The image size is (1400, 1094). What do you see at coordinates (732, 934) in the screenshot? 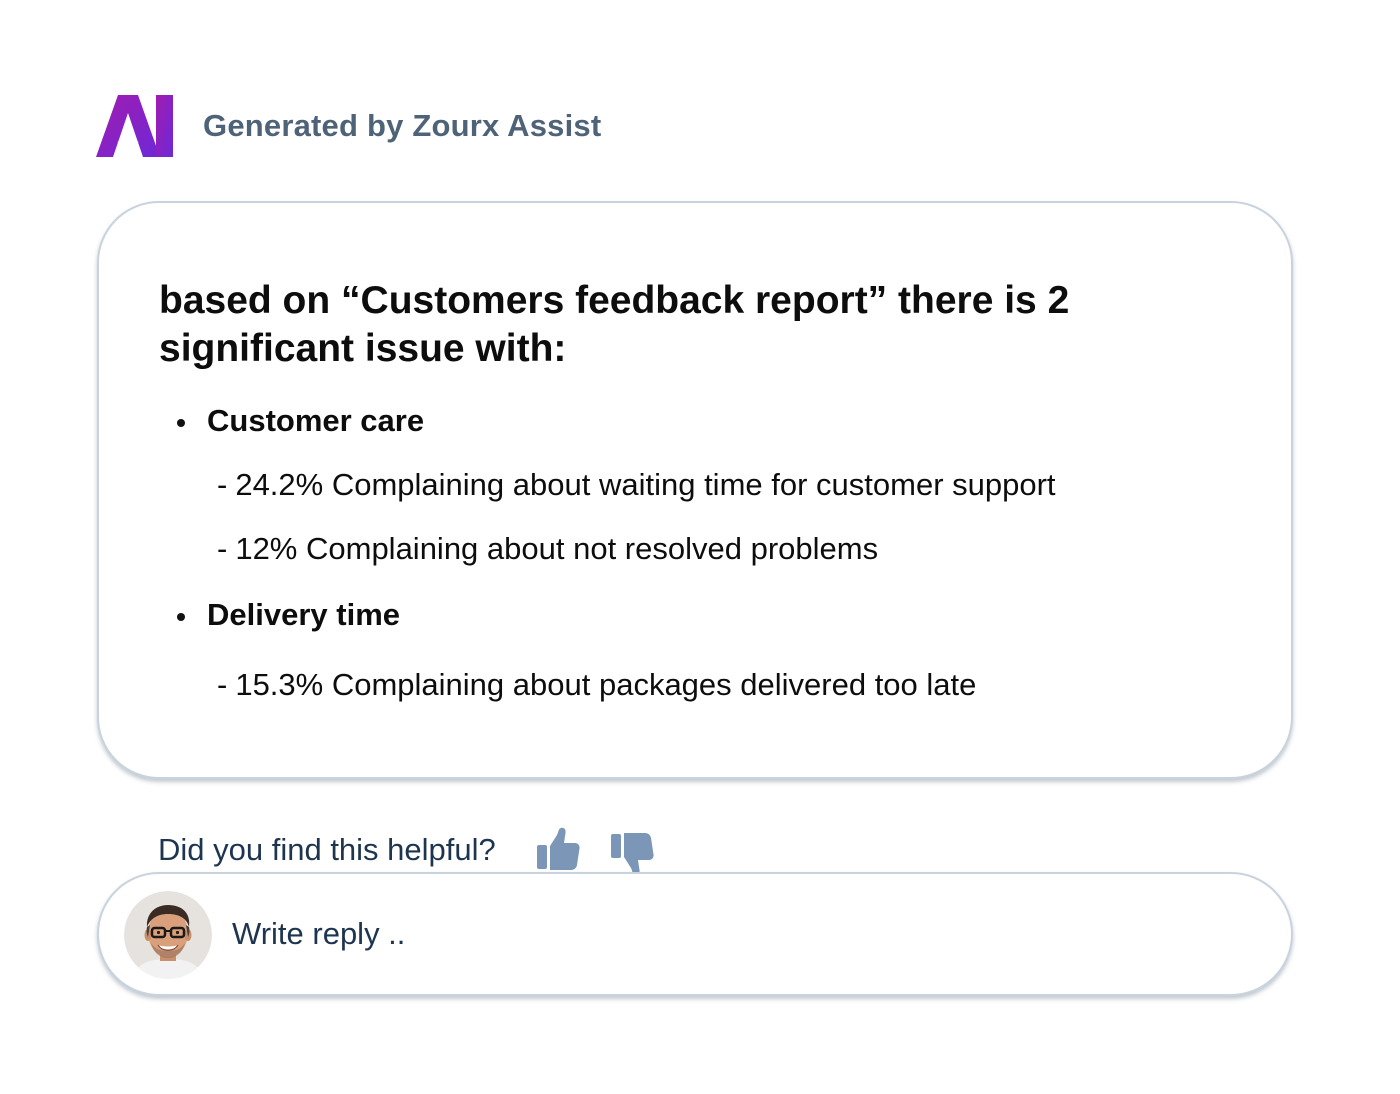
I see `reply-input` at bounding box center [732, 934].